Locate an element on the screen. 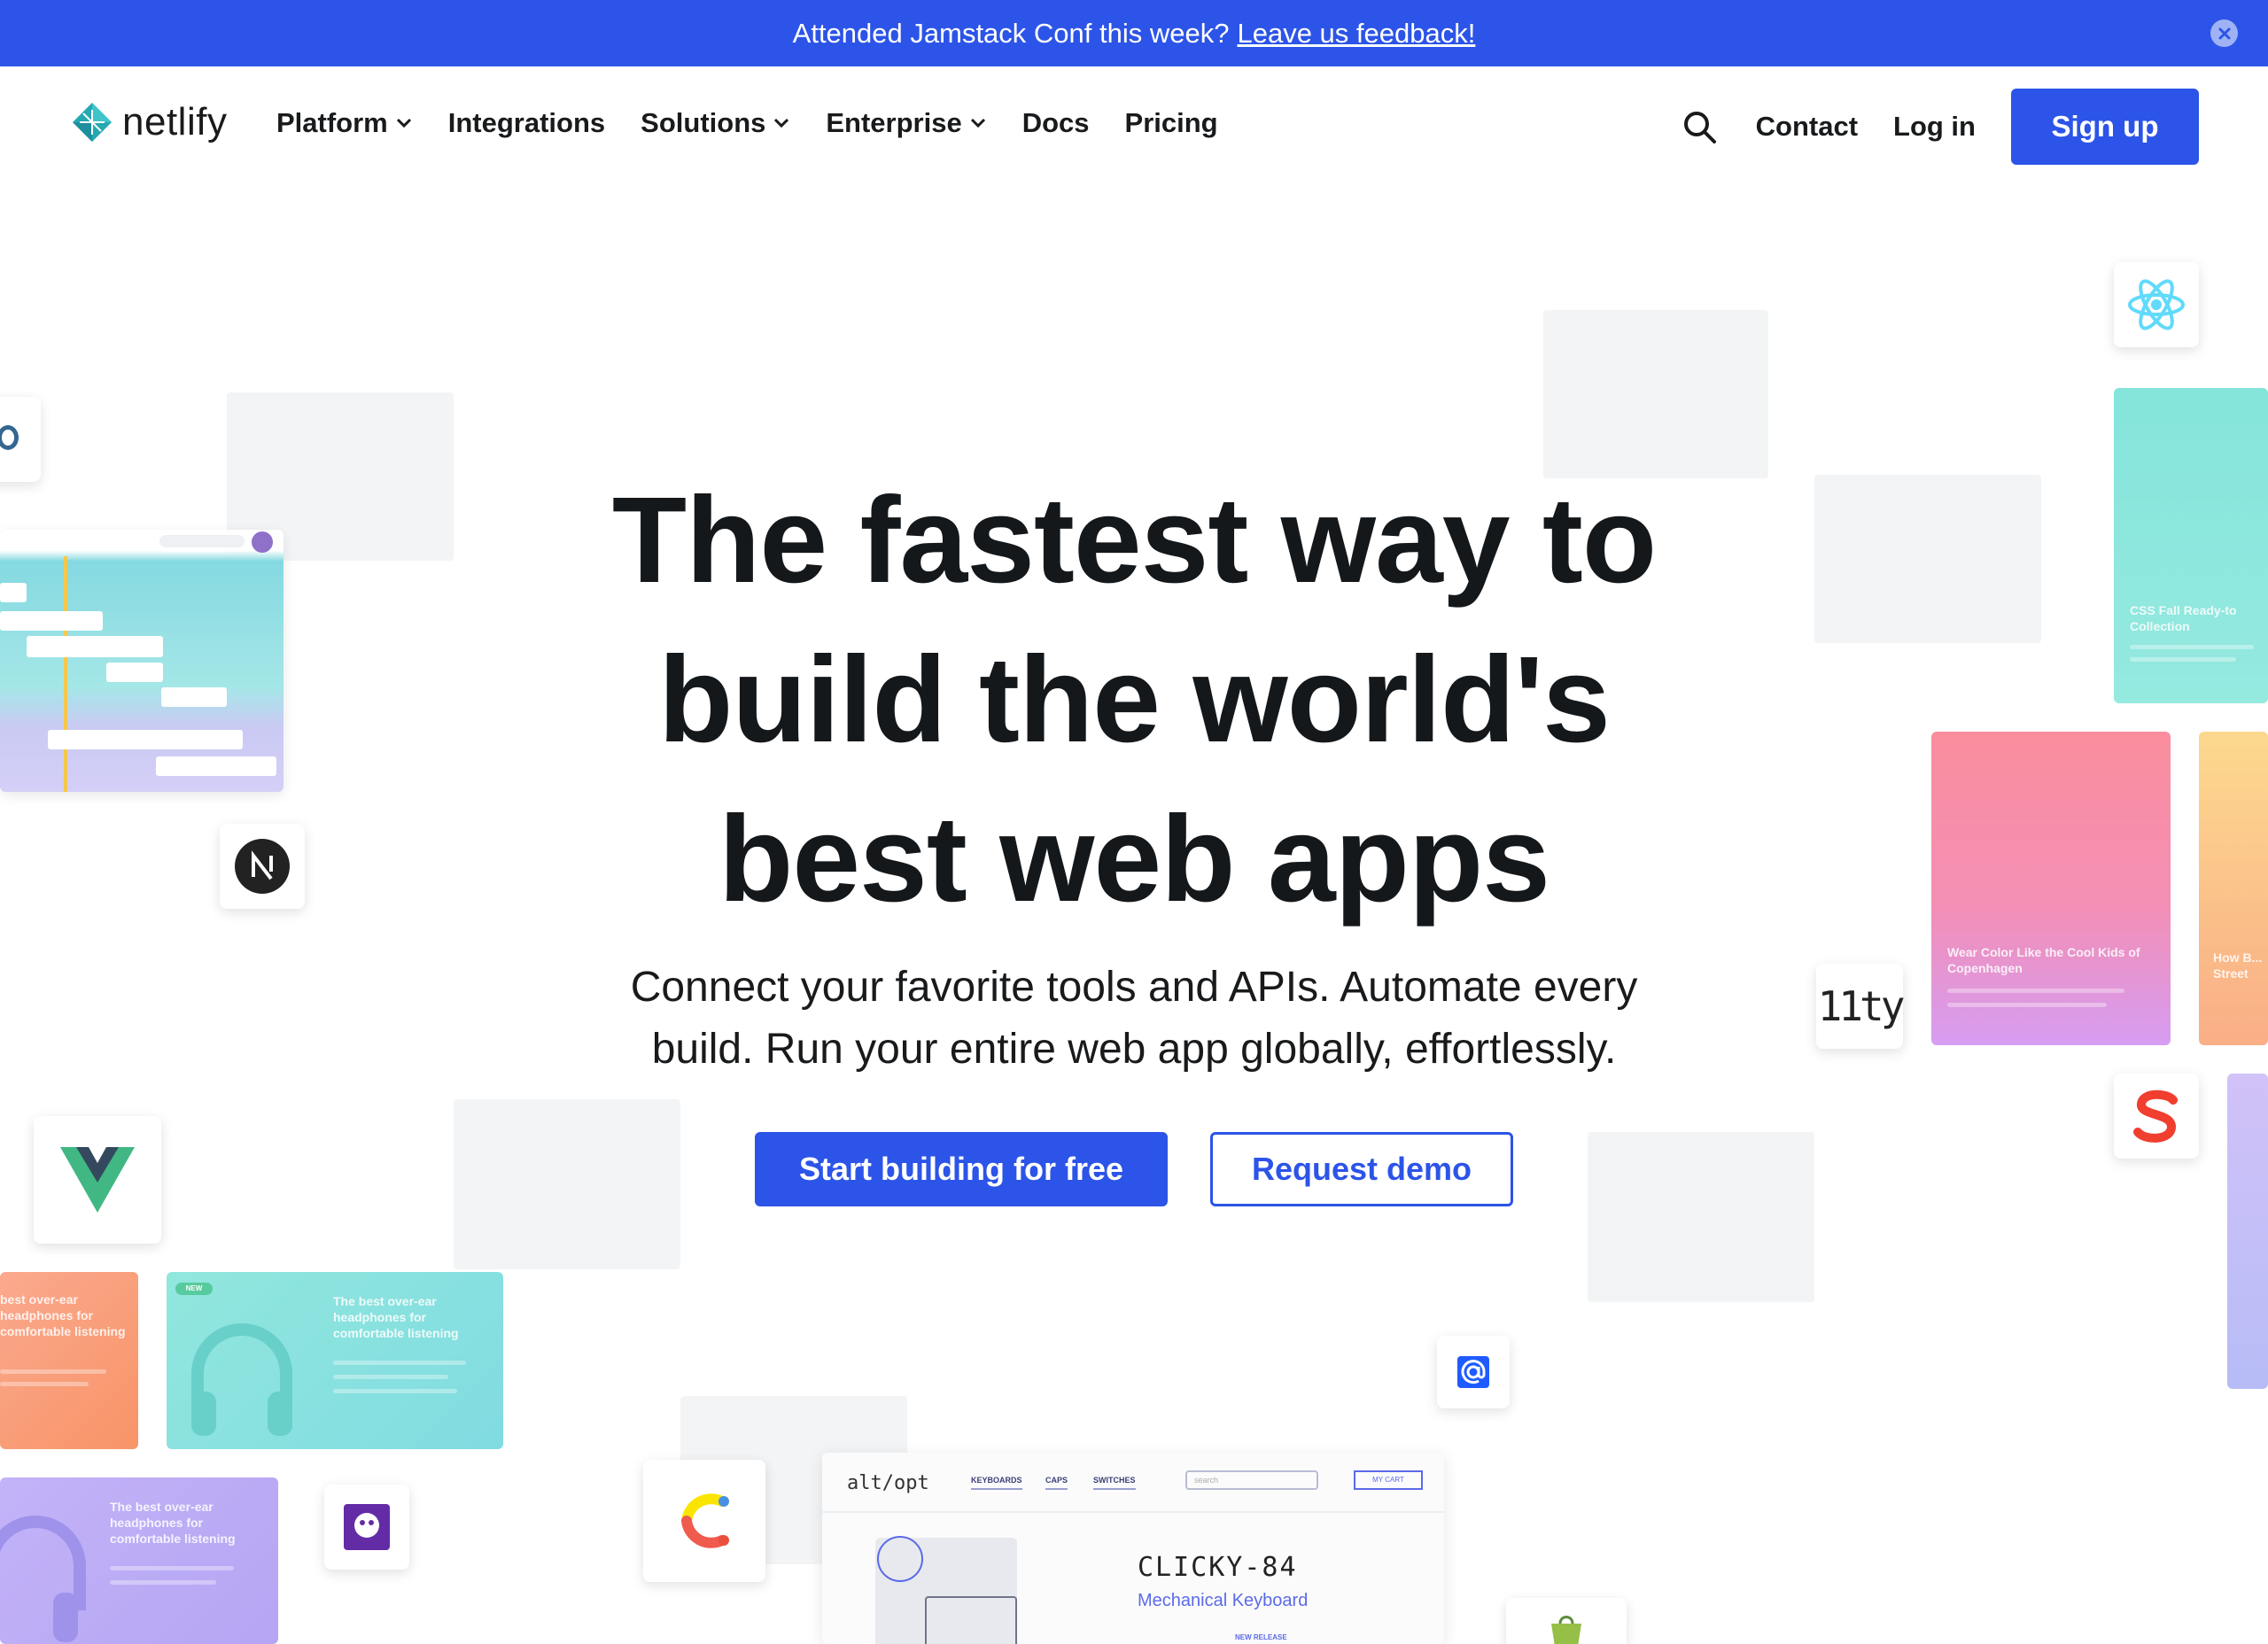  nextjs-icon is located at coordinates (262, 866).